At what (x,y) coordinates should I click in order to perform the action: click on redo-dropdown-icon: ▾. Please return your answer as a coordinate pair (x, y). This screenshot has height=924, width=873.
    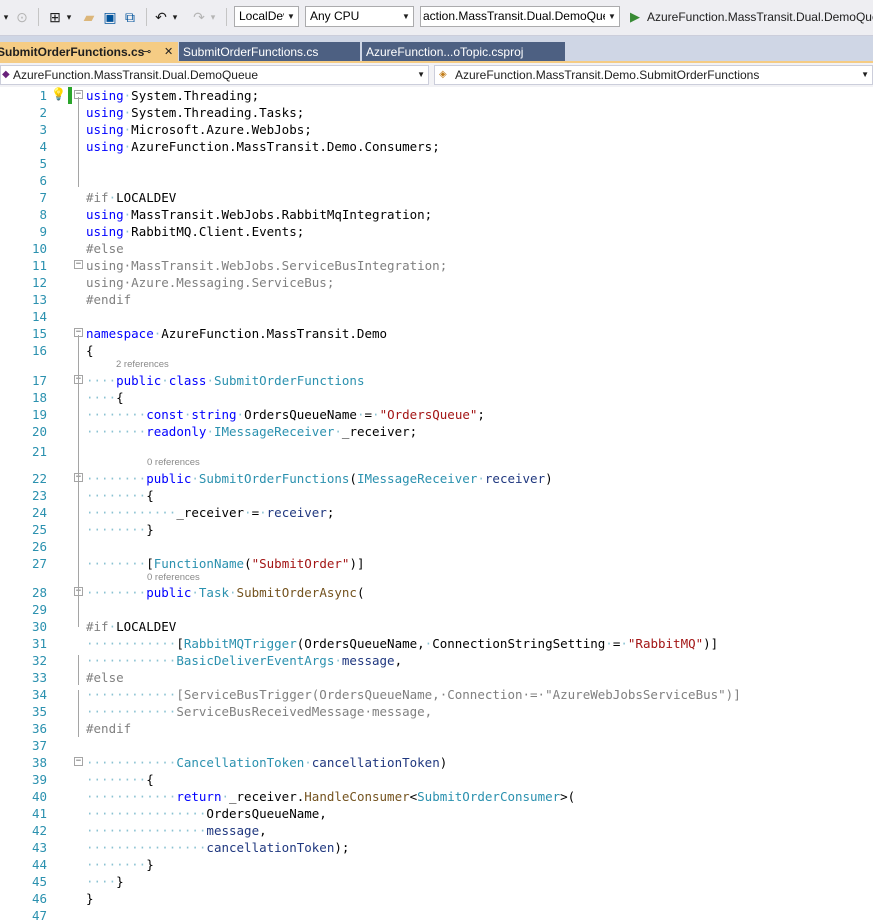
    Looking at the image, I should click on (213, 17).